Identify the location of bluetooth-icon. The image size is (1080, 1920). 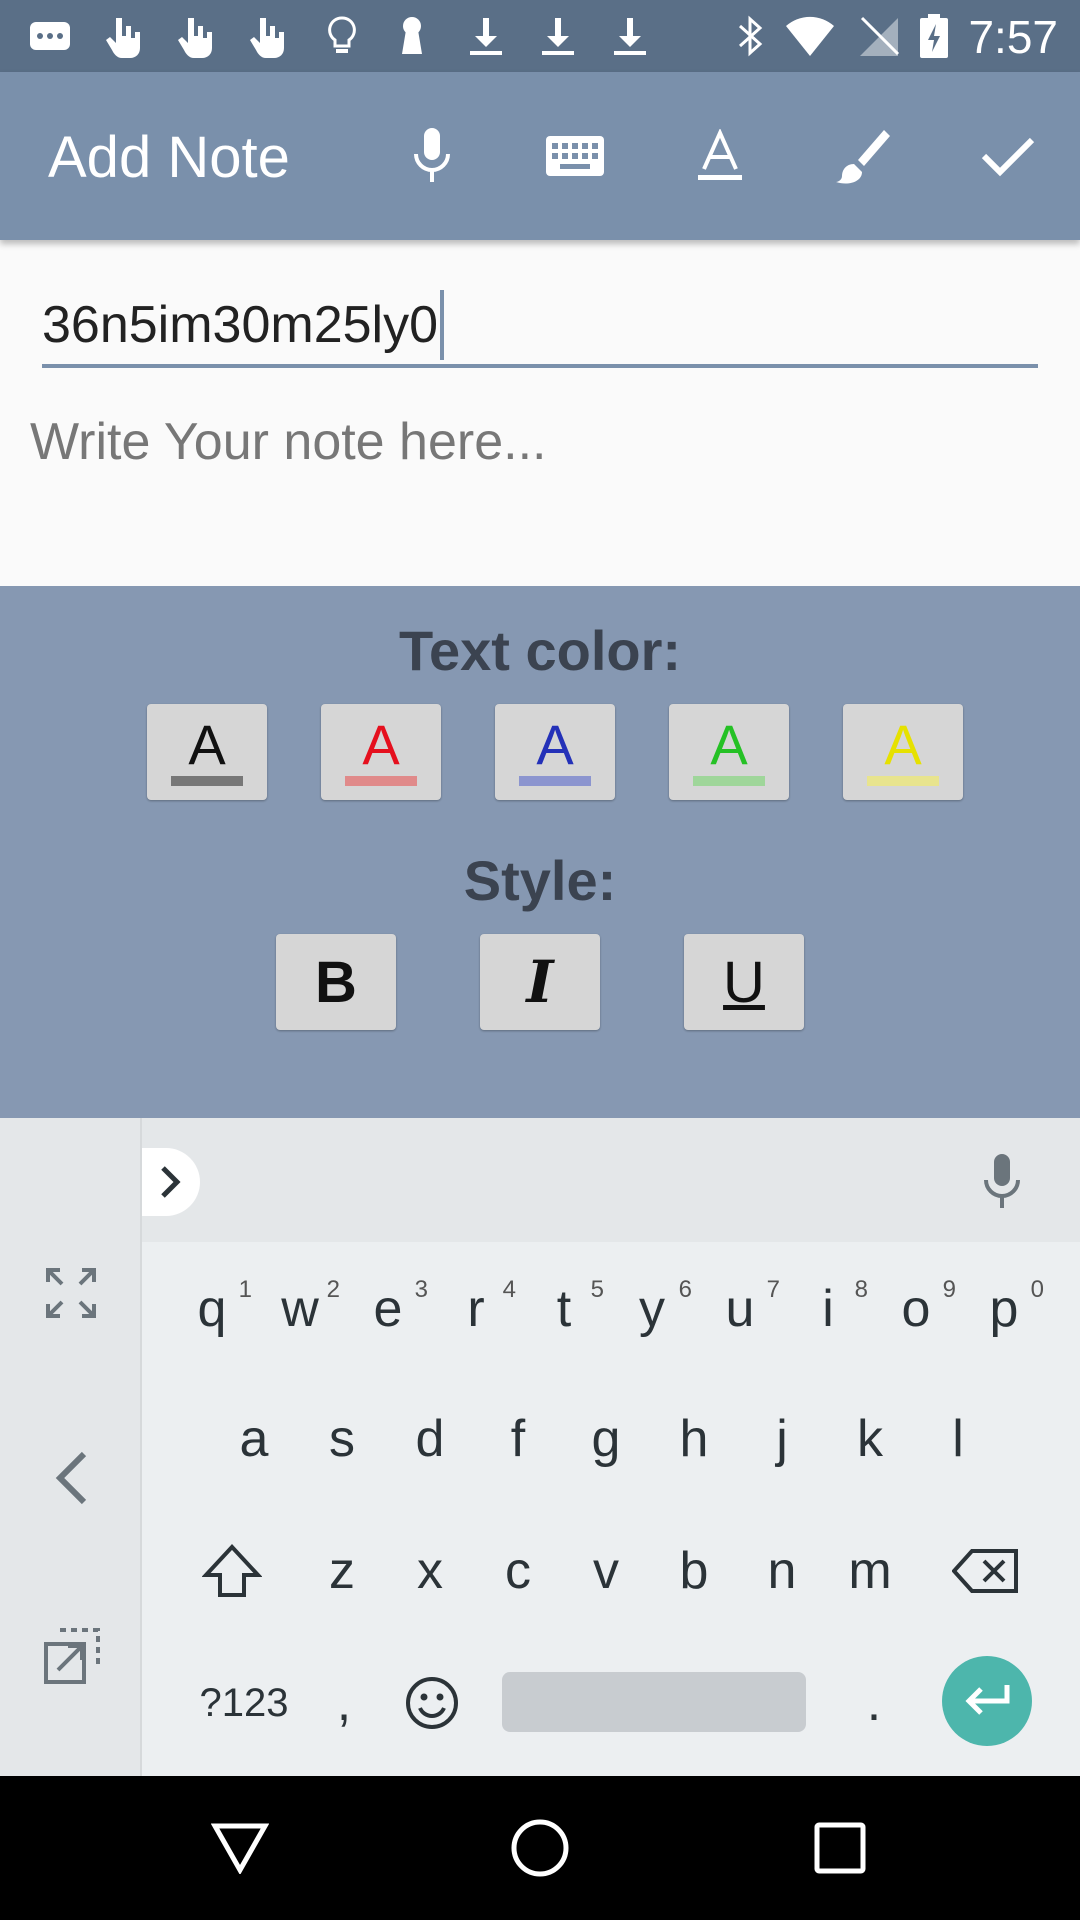
(750, 36).